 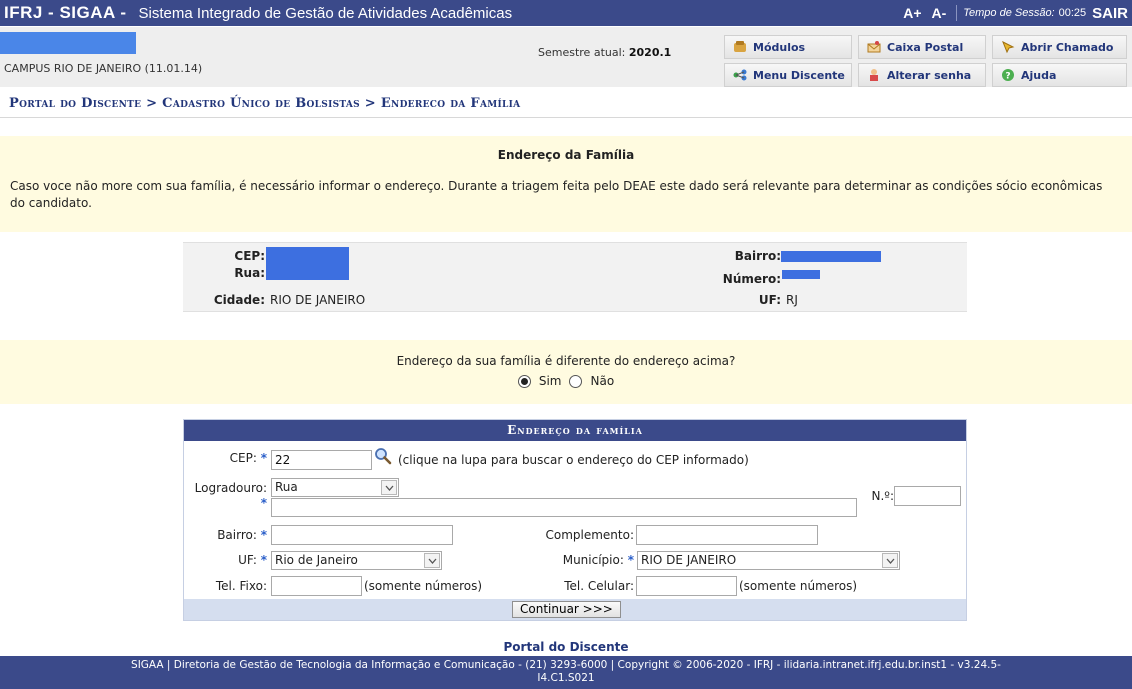 I want to click on info-title: Endereço da Família, so click(x=566, y=155).